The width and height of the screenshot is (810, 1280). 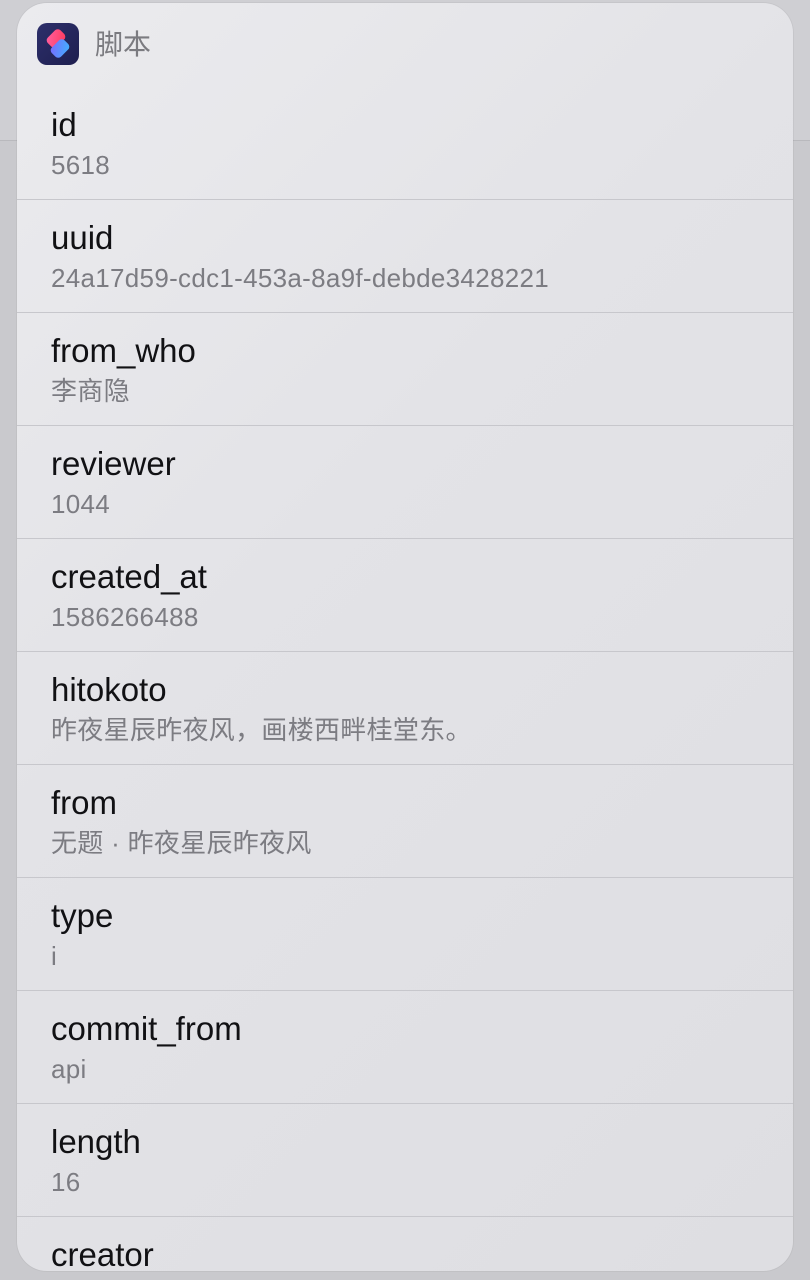 What do you see at coordinates (54, 956) in the screenshot?
I see `item-value: i` at bounding box center [54, 956].